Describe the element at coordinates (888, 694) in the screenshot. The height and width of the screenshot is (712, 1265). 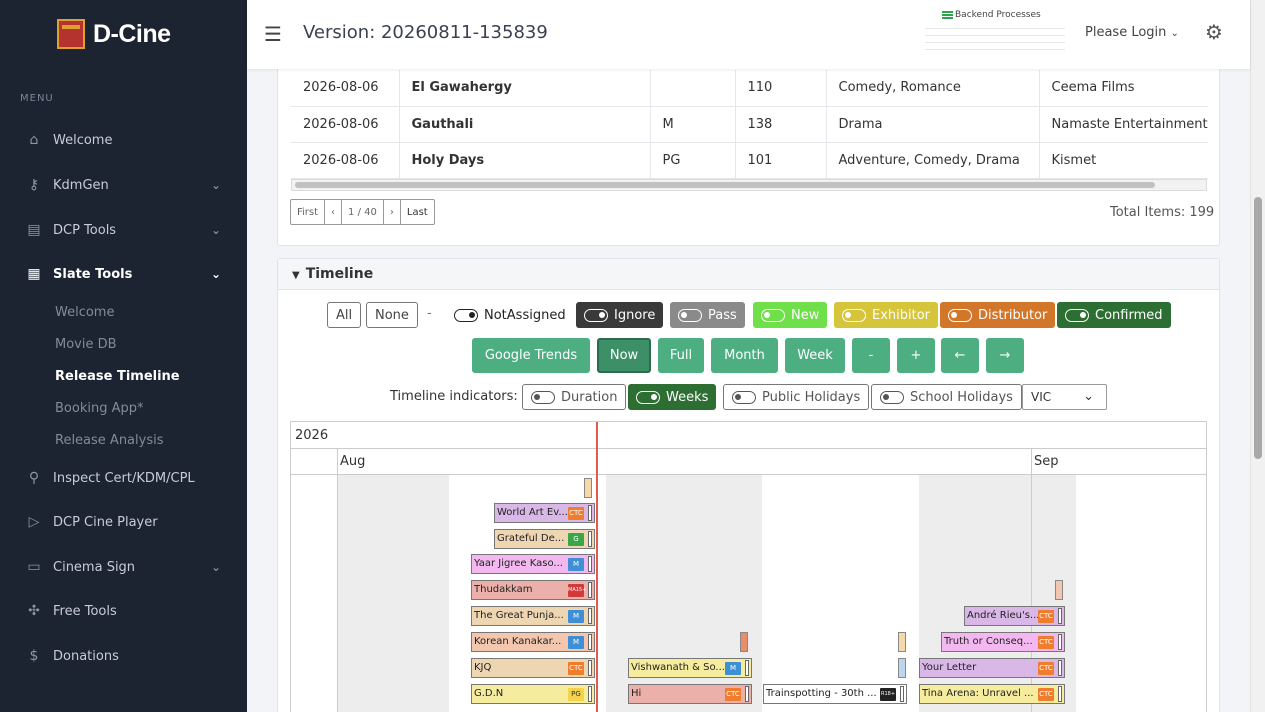
I see `rating-badge: R18+` at that location.